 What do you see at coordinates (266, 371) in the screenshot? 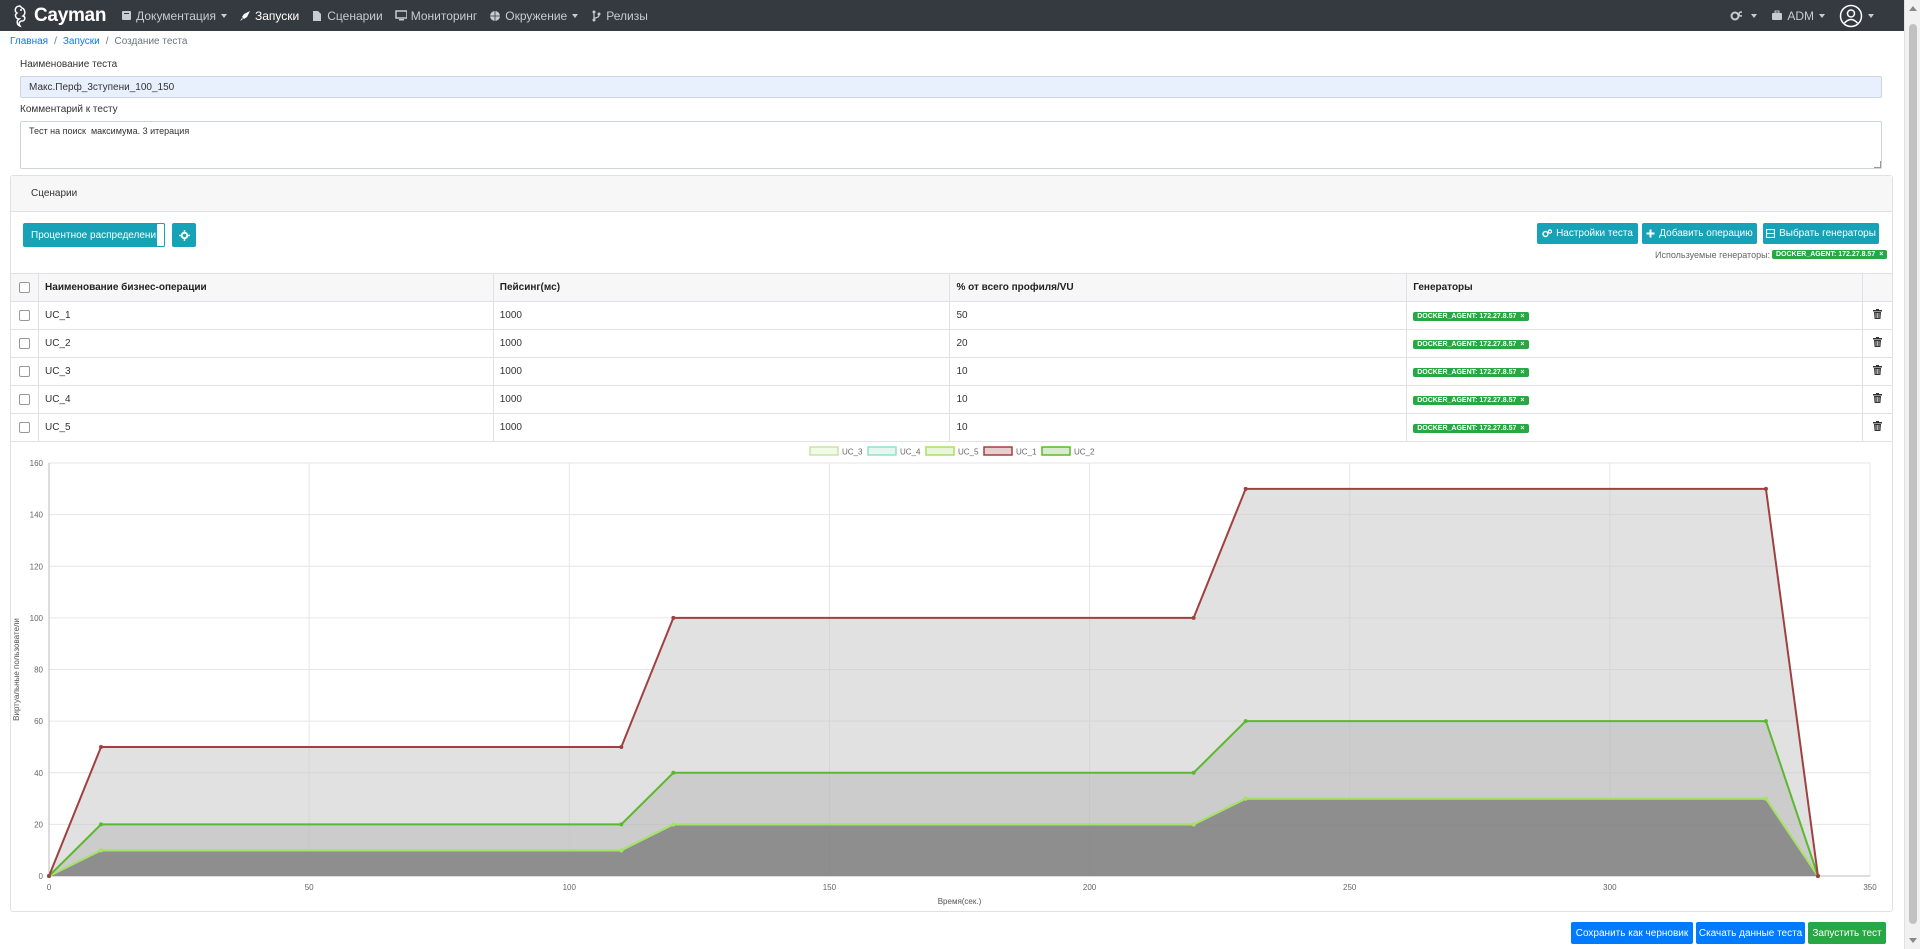
I see `operation-name-cell: UC_3` at bounding box center [266, 371].